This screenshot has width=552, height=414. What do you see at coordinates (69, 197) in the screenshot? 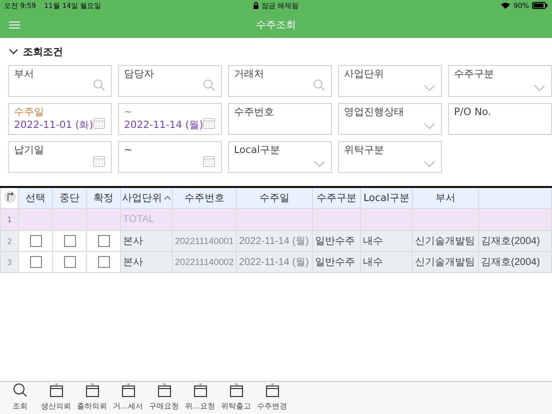
I see `column-header: 중단` at bounding box center [69, 197].